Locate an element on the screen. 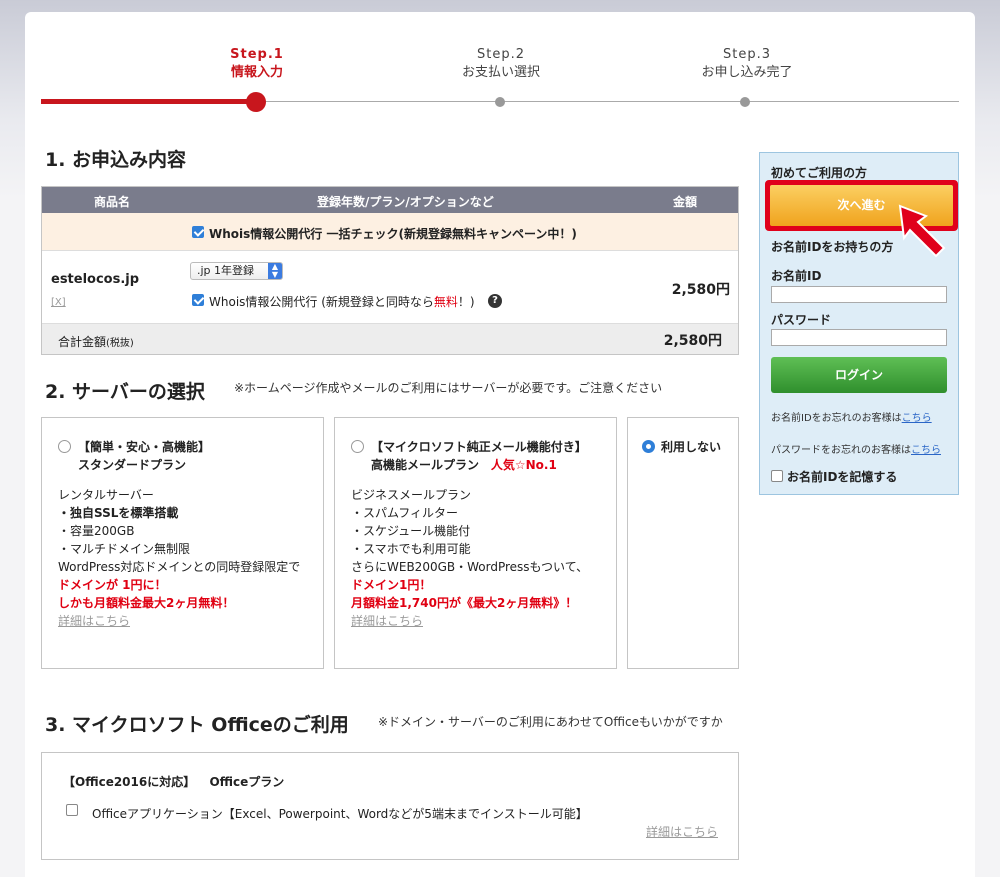  standard-detail-link: 詳細はこちら is located at coordinates (179, 621).